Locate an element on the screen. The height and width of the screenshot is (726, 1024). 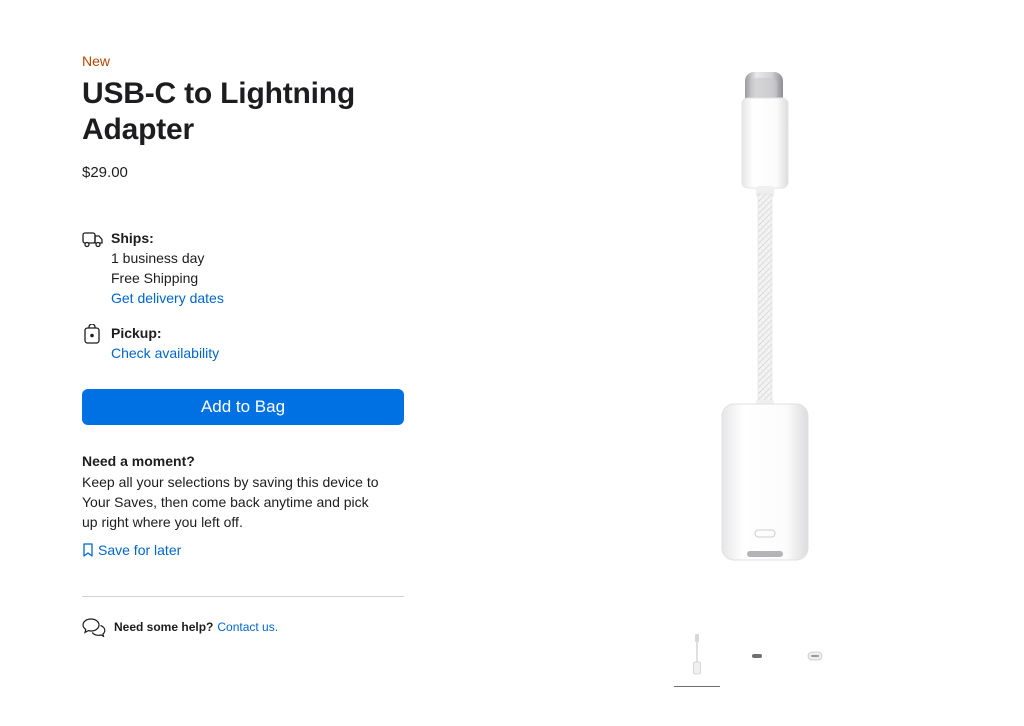
product-price: $29.00 is located at coordinates (105, 172).